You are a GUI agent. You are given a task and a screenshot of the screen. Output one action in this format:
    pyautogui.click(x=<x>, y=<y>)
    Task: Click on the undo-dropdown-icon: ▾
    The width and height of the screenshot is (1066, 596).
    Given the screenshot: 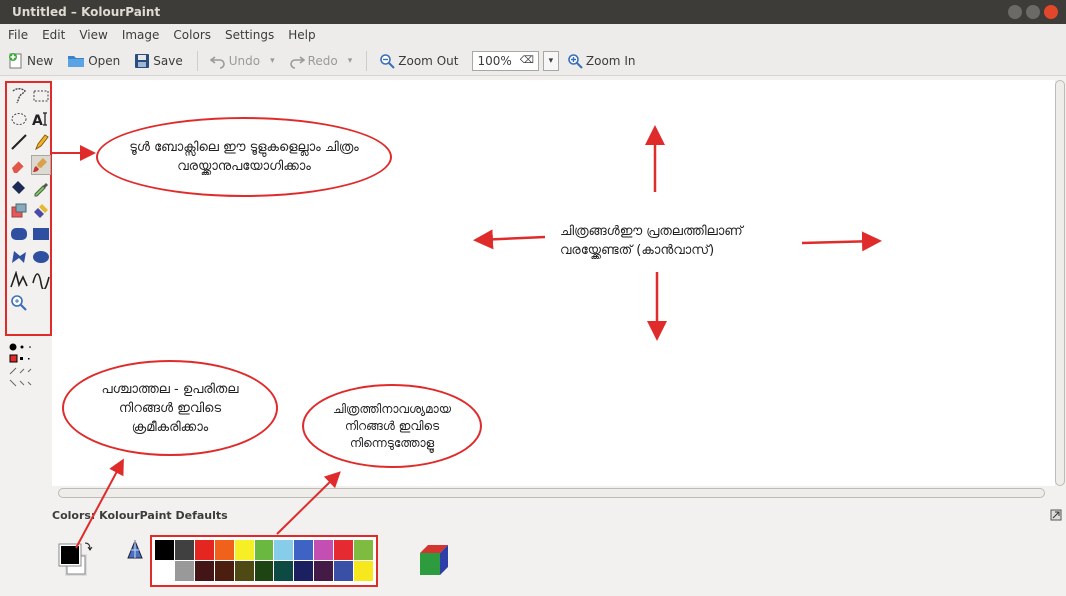 What is the action you would take?
    pyautogui.click(x=272, y=61)
    